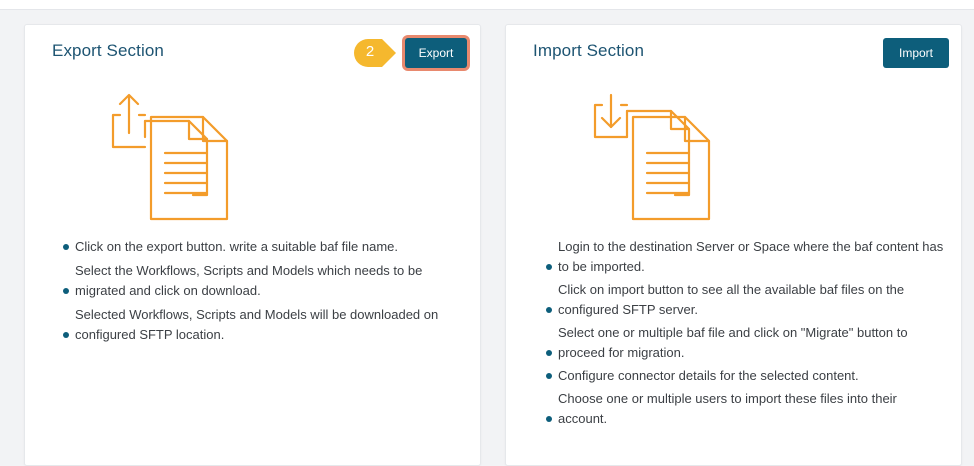  What do you see at coordinates (487, 5) in the screenshot?
I see `top-bar` at bounding box center [487, 5].